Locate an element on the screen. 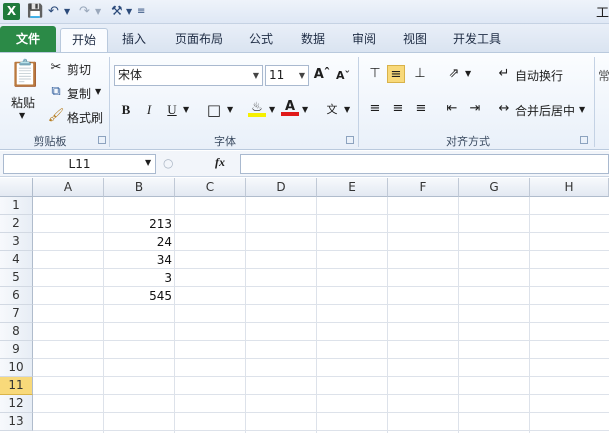 Image resolution: width=609 pixels, height=433 pixels. font-color-dropdown-icon: ▼ is located at coordinates (305, 109).